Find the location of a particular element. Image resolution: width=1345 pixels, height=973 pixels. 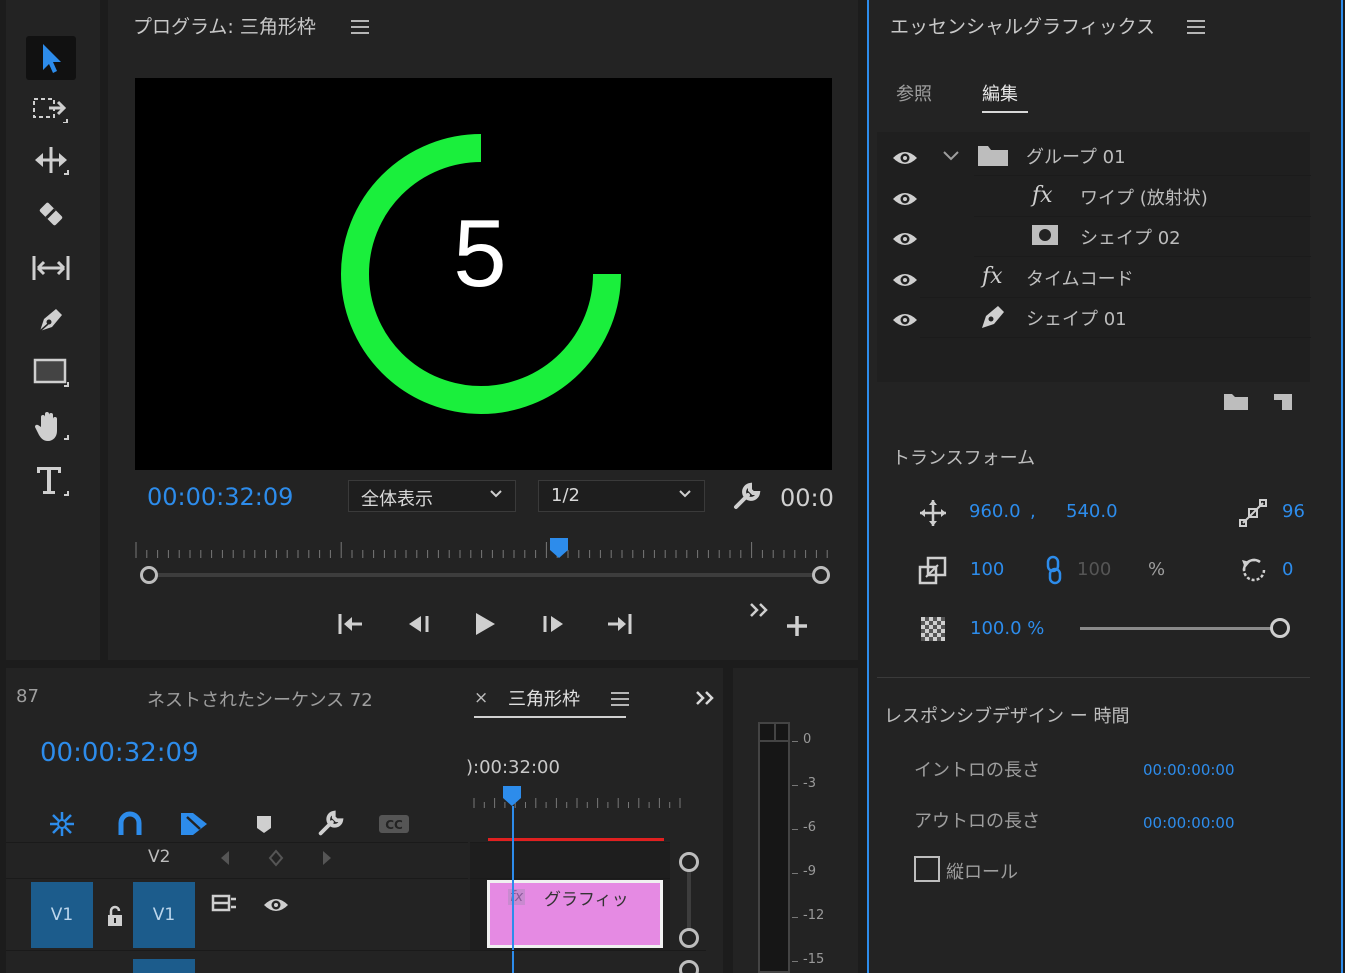

timeline-timecode: 00:00:32:09 is located at coordinates (119, 753).